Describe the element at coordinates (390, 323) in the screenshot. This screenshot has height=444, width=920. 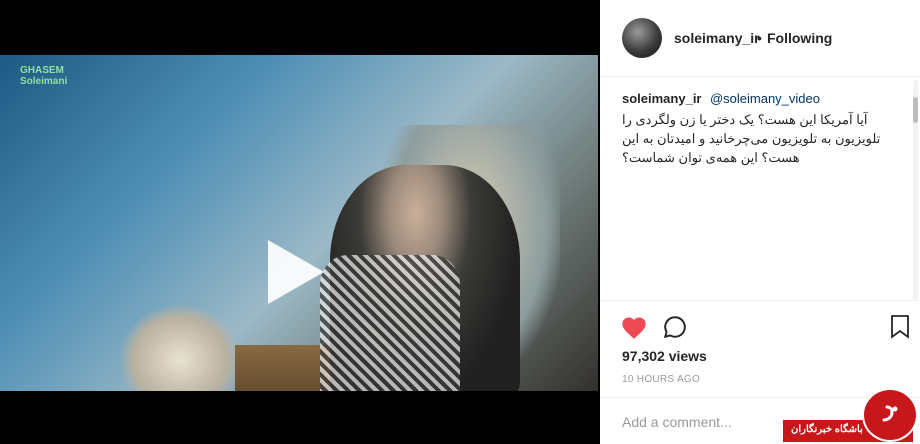
I see `speaker-scarf` at that location.